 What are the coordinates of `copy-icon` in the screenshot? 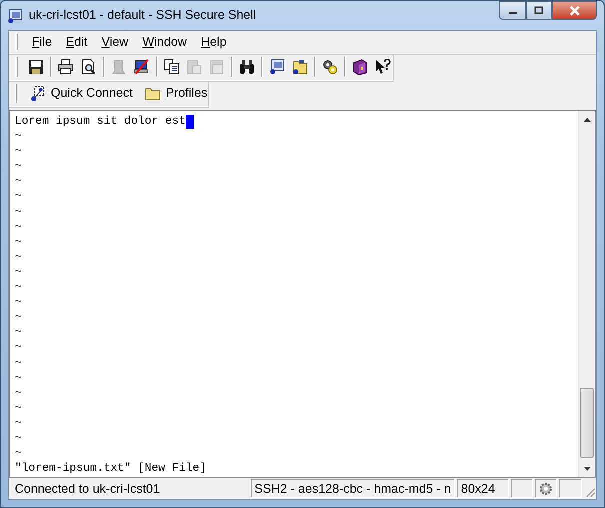 It's located at (172, 67).